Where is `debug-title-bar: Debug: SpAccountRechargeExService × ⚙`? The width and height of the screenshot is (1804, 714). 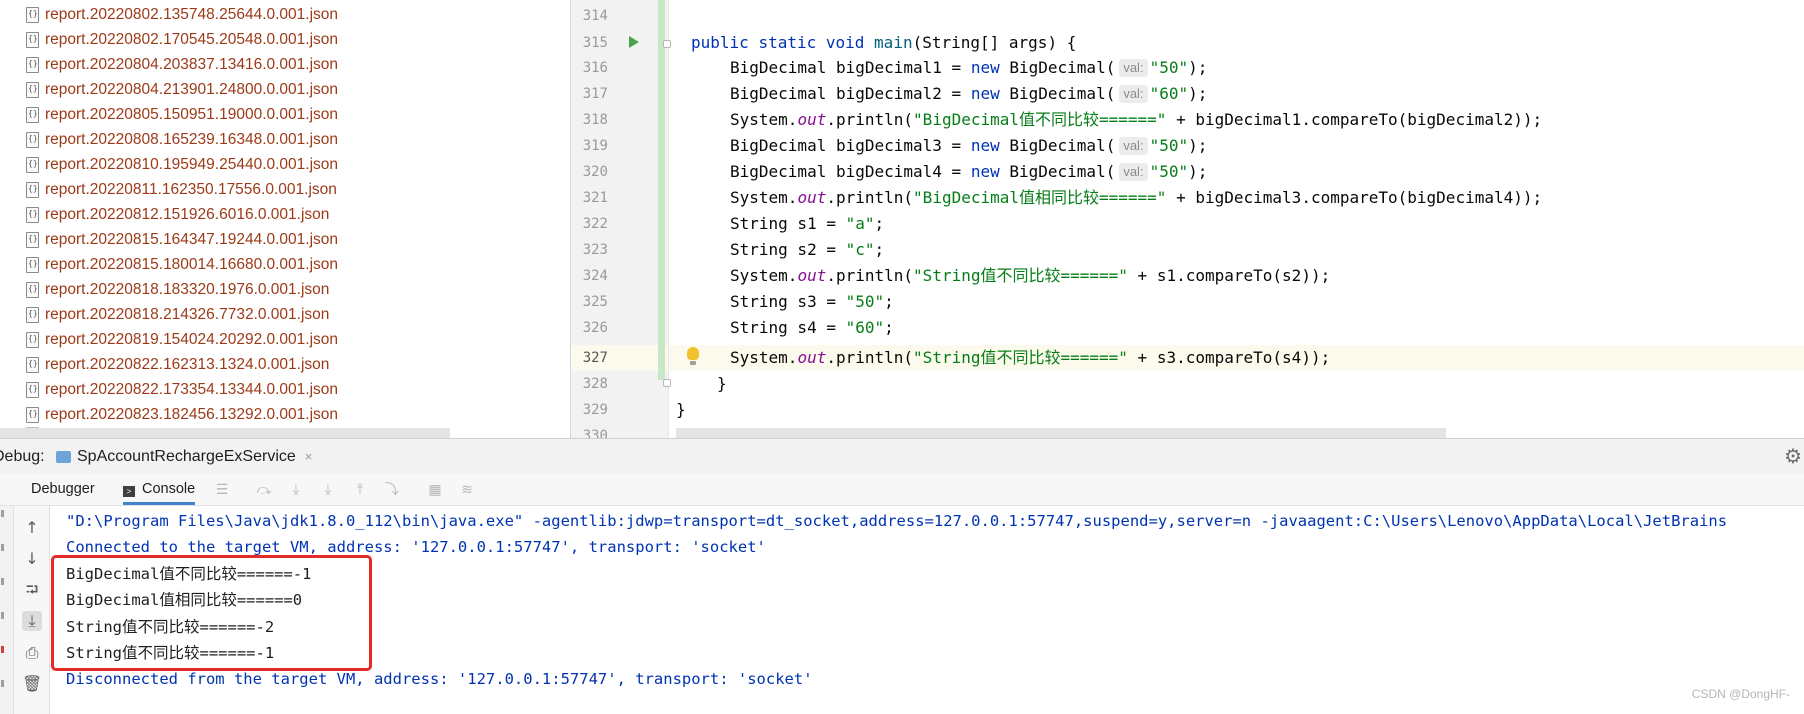
debug-title-bar: Debug: SpAccountRechargeExService × ⚙ is located at coordinates (902, 456).